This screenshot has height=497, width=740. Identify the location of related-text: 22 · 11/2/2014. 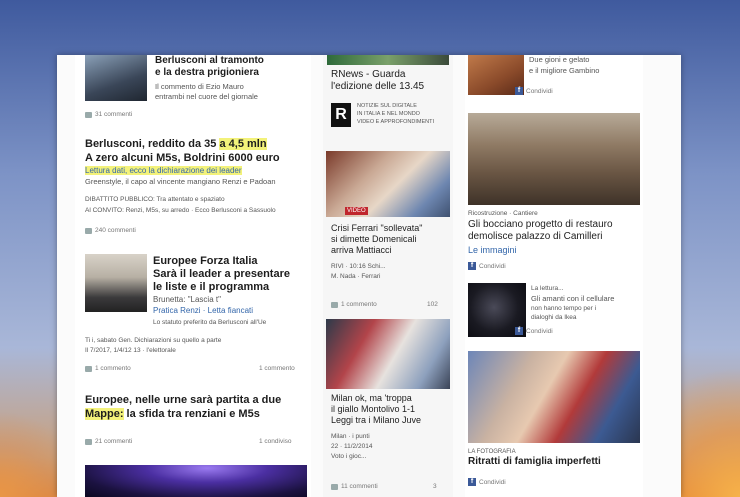
(352, 446).